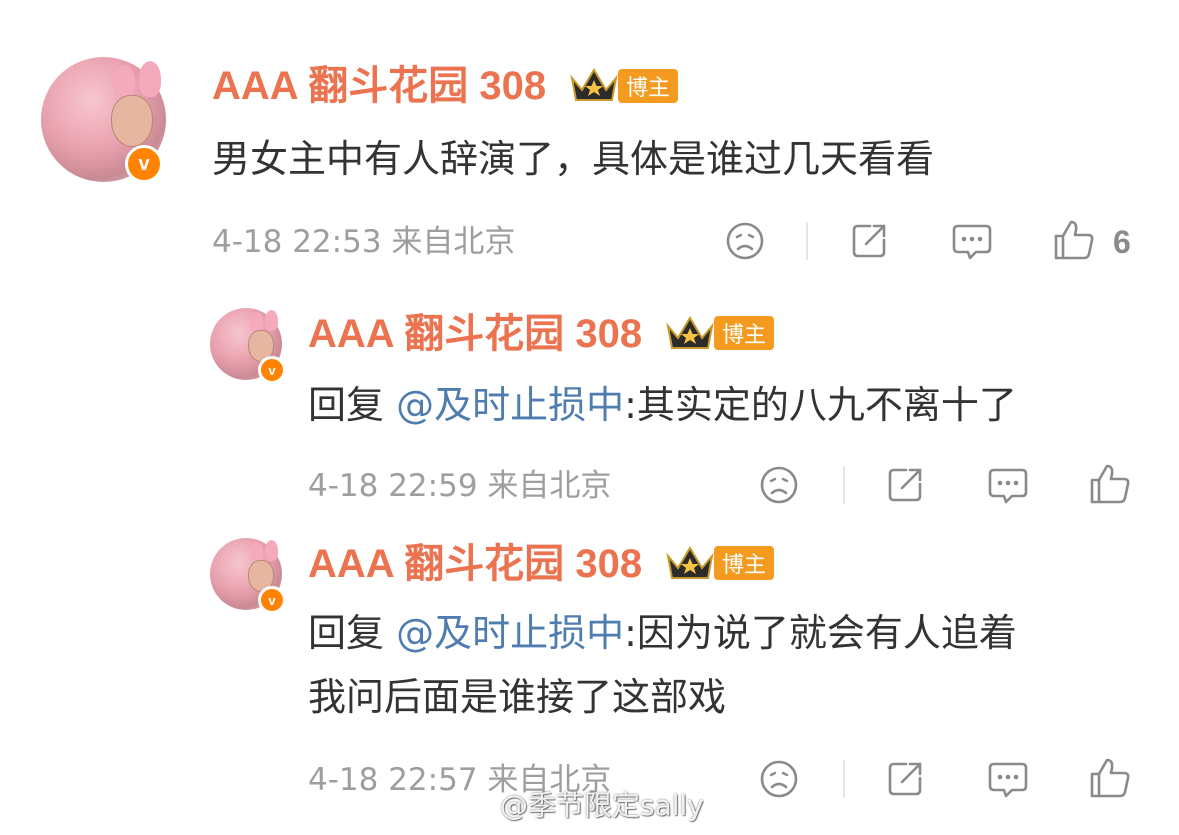  Describe the element at coordinates (393, 486) in the screenshot. I see `timestamp: 4-18 22:59` at that location.